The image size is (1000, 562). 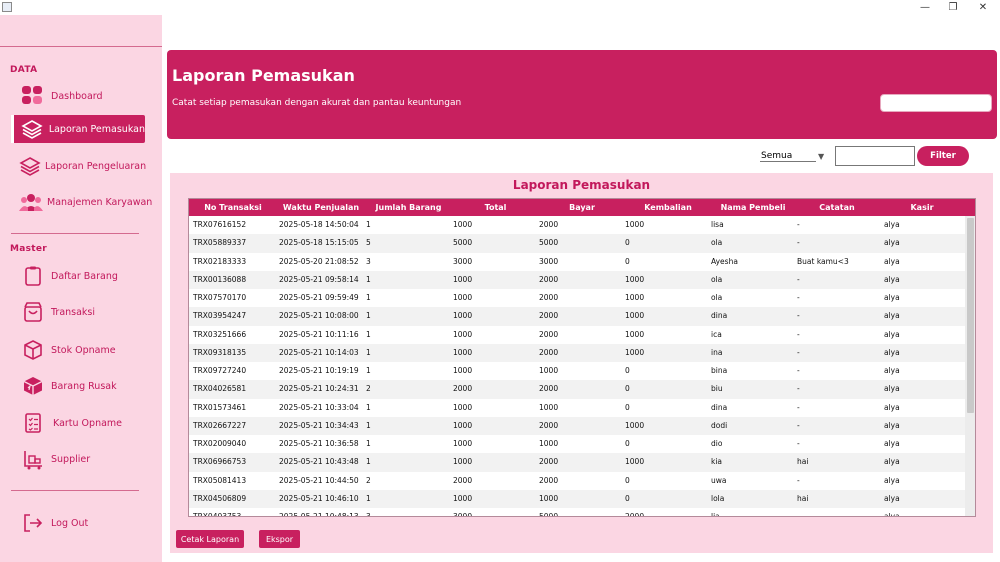 What do you see at coordinates (96, 166) in the screenshot?
I see `sidebar-item-label: Laporan Pengeluaran` at bounding box center [96, 166].